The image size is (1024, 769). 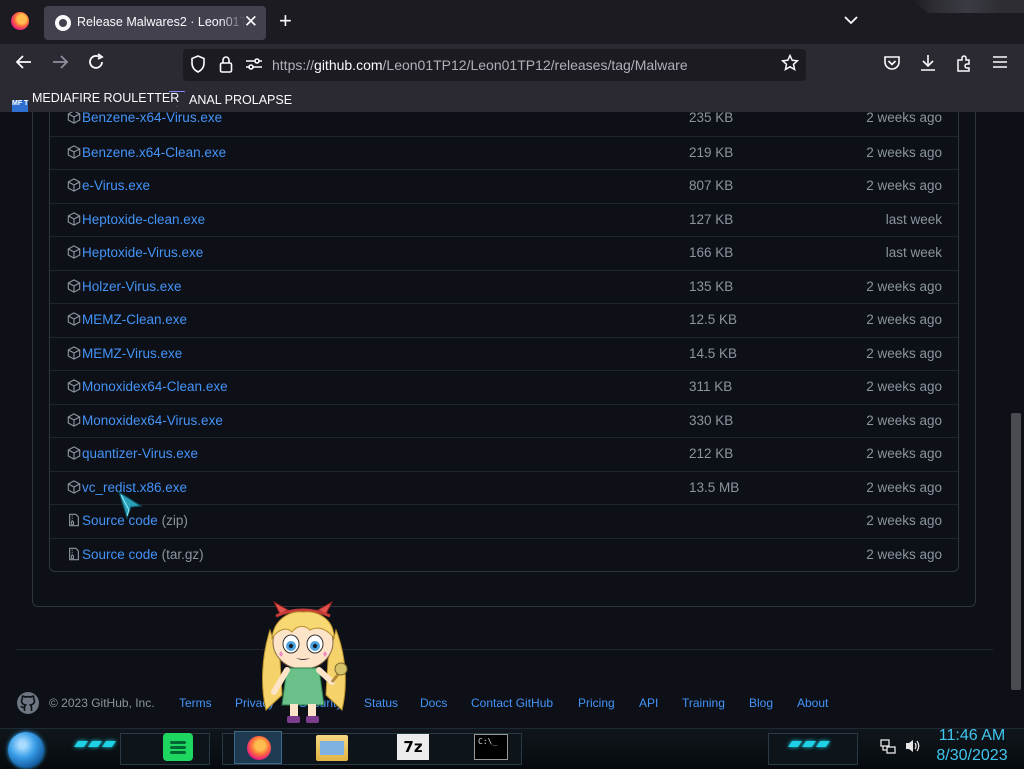 What do you see at coordinates (142, 252) in the screenshot?
I see `asset-link: Heptoxide-Virus.exe` at bounding box center [142, 252].